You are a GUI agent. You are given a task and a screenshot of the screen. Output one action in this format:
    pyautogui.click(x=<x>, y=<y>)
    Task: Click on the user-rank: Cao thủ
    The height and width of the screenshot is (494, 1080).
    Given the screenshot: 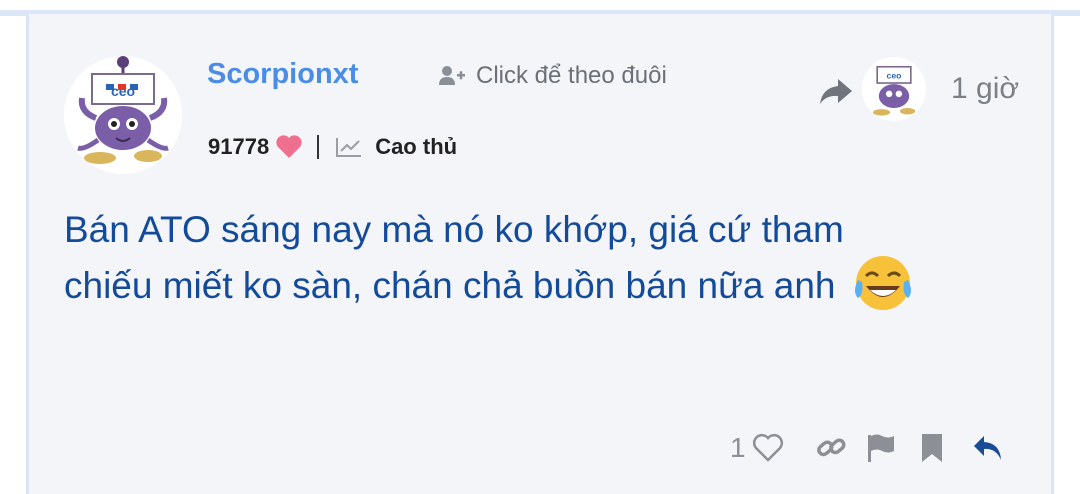 What is the action you would take?
    pyautogui.click(x=416, y=146)
    